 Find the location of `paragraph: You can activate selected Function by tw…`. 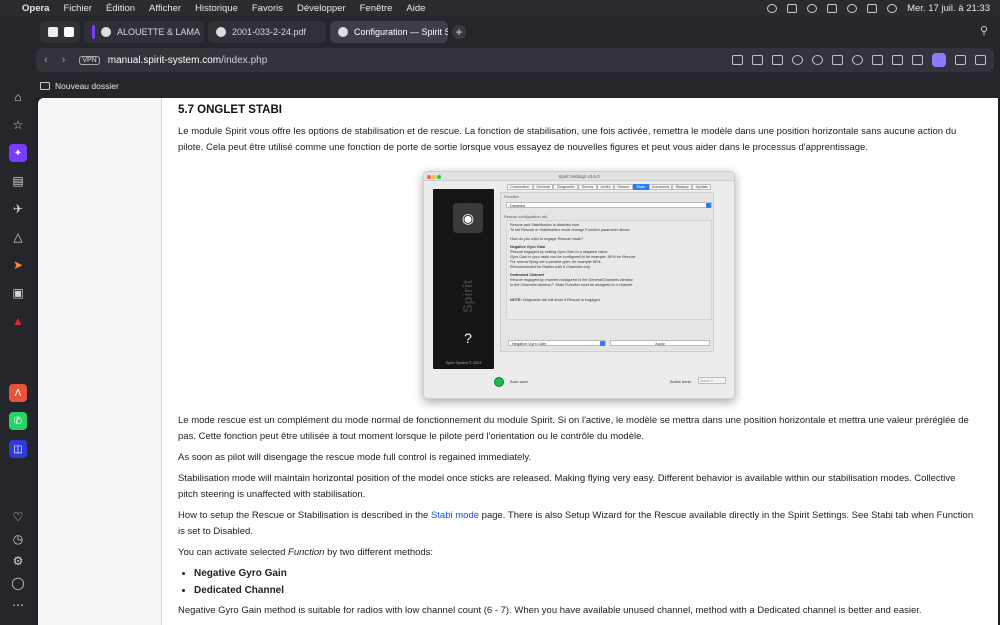

paragraph: You can activate selected Function by tw… is located at coordinates (578, 553).